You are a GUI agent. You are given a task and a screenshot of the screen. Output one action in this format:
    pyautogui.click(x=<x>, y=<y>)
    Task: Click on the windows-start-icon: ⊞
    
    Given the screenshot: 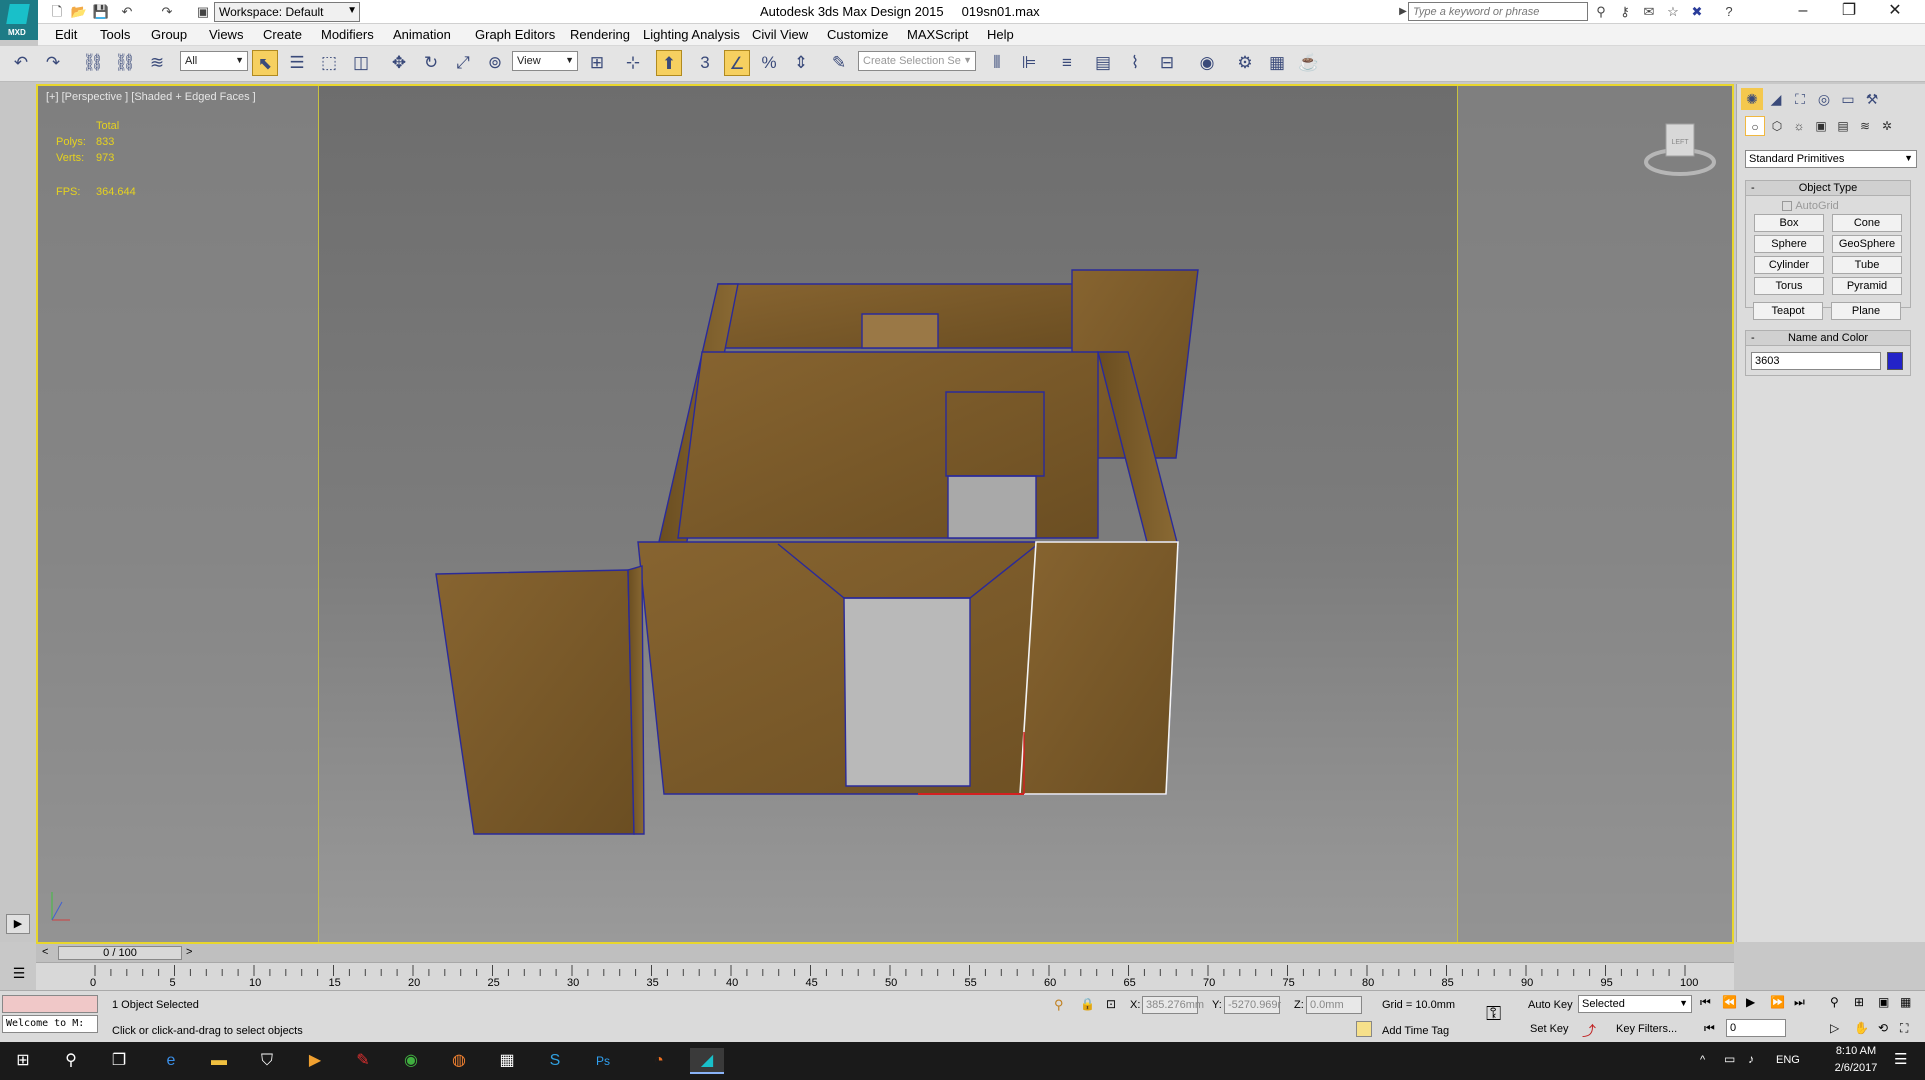 What is the action you would take?
    pyautogui.click(x=23, y=1061)
    